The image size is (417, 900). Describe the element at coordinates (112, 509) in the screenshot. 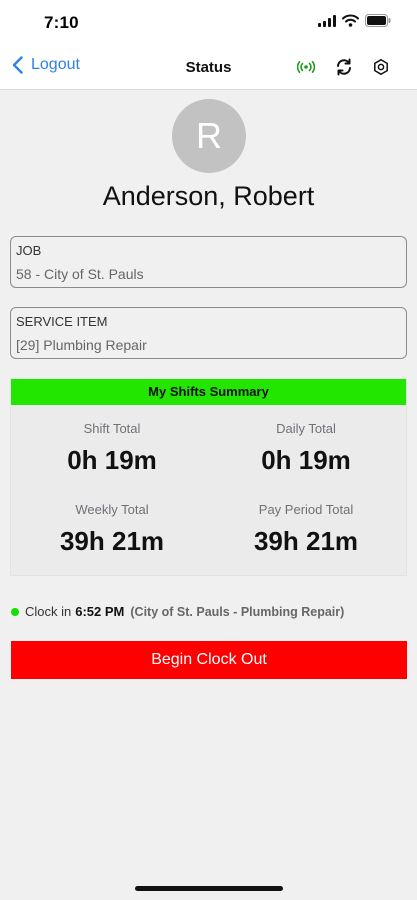

I see `stat-label: Weekly Total` at that location.